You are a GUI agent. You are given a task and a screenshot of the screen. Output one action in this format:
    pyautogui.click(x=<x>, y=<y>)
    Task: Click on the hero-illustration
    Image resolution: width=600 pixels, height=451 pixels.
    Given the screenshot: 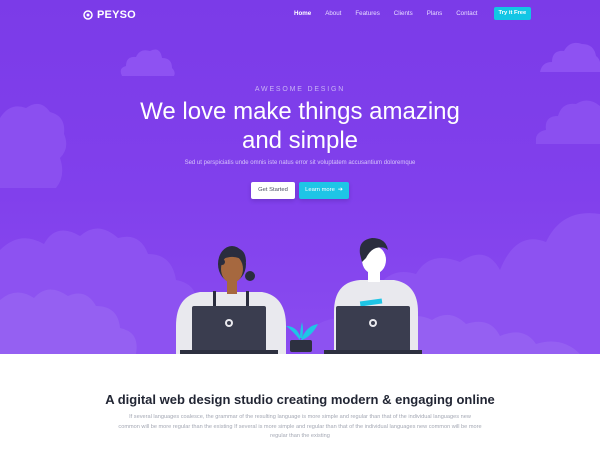 What is the action you would take?
    pyautogui.click(x=299, y=296)
    